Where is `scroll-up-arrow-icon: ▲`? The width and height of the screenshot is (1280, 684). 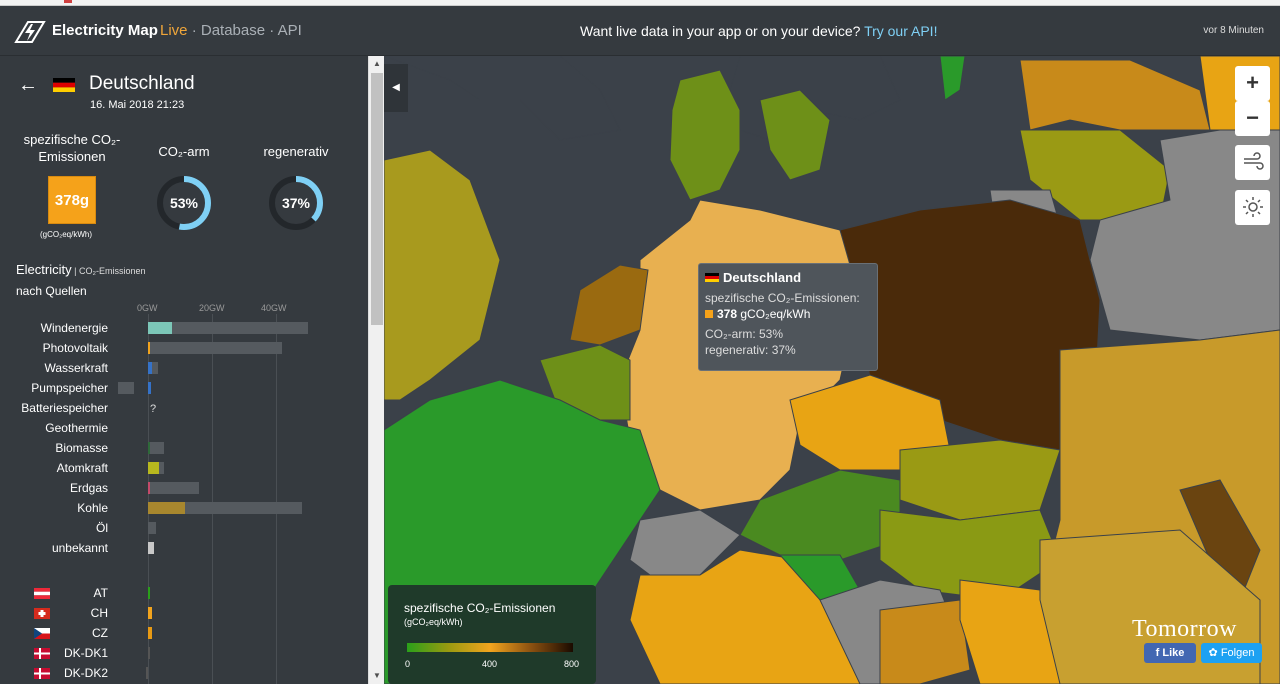
scroll-up-arrow-icon: ▲ is located at coordinates (377, 64).